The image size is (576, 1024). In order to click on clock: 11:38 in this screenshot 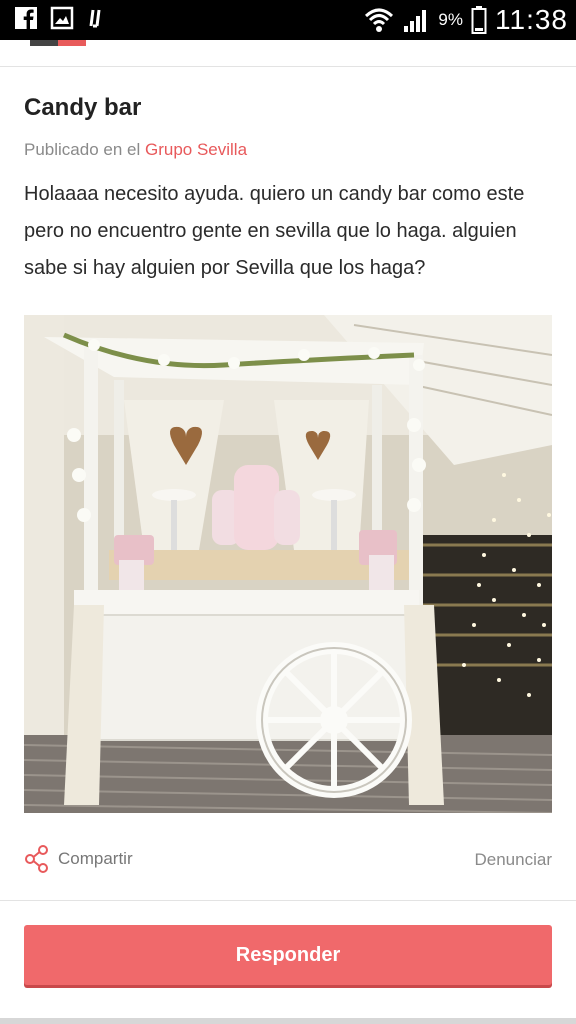, I will do `click(531, 19)`.